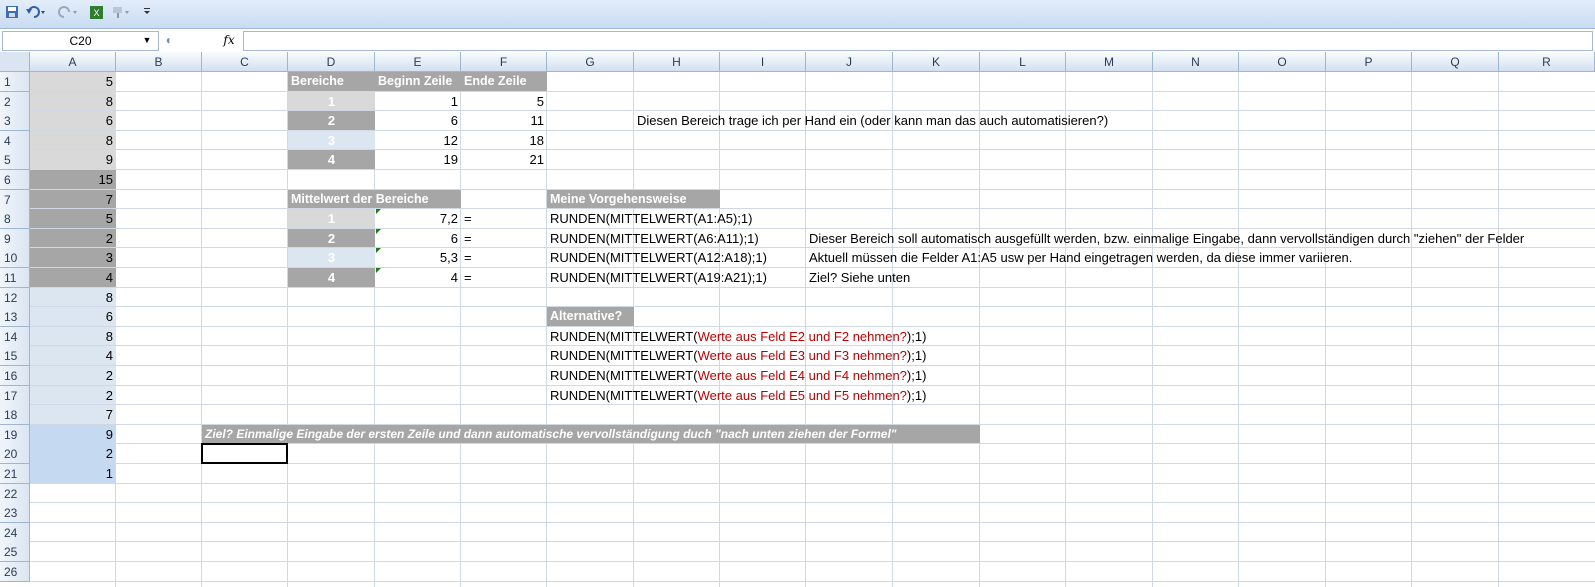 This screenshot has height=587, width=1595. Describe the element at coordinates (73, 336) in the screenshot. I see `cell-a14: 8` at that location.